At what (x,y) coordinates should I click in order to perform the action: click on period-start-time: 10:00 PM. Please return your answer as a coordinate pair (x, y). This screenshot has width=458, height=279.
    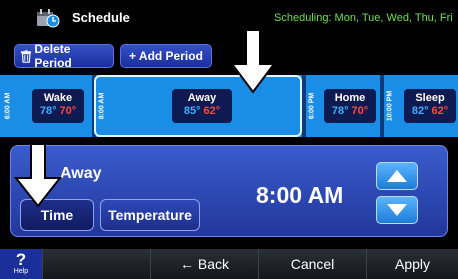
    Looking at the image, I should click on (390, 106).